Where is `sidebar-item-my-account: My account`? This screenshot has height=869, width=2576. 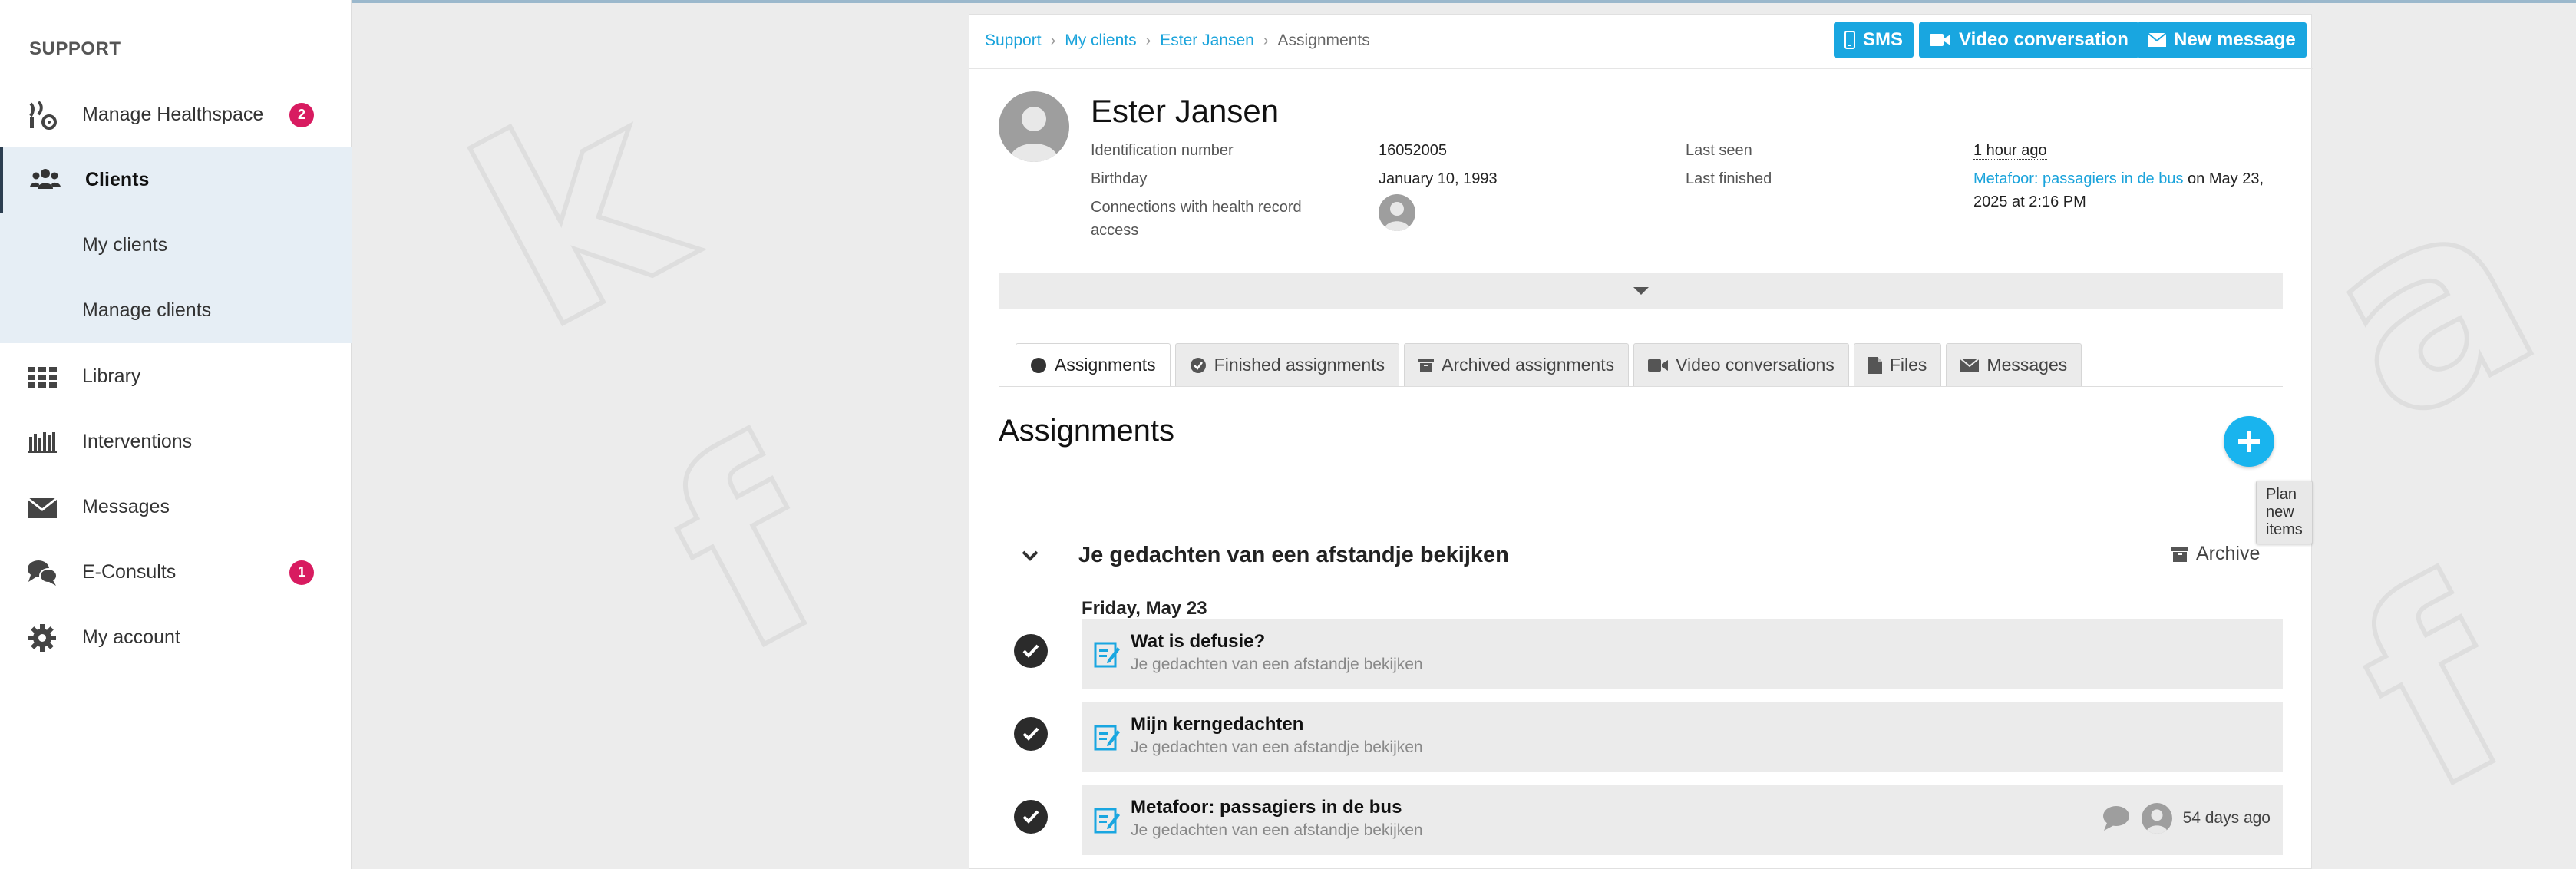 sidebar-item-my-account: My account is located at coordinates (176, 637).